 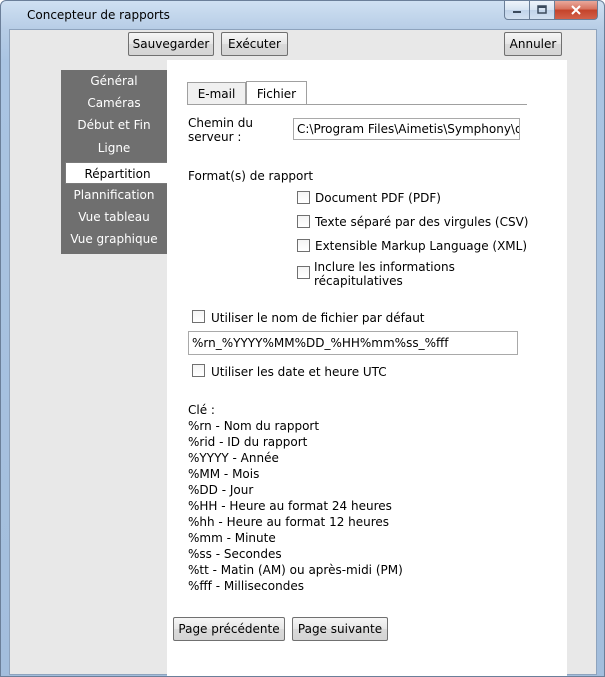 What do you see at coordinates (533, 44) in the screenshot?
I see `cancel-button: Annuler` at bounding box center [533, 44].